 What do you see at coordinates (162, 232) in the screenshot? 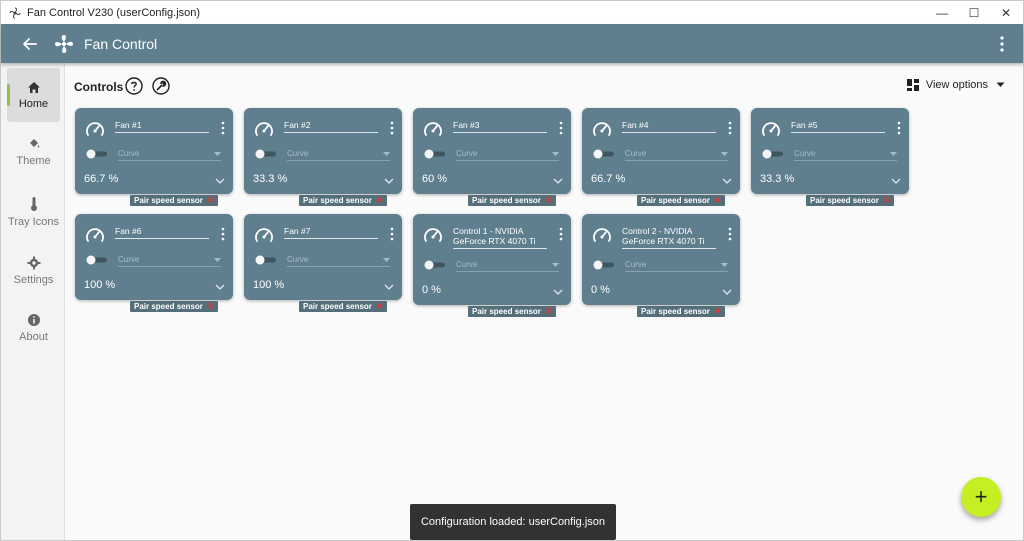
I see `control-name: Fan #6` at bounding box center [162, 232].